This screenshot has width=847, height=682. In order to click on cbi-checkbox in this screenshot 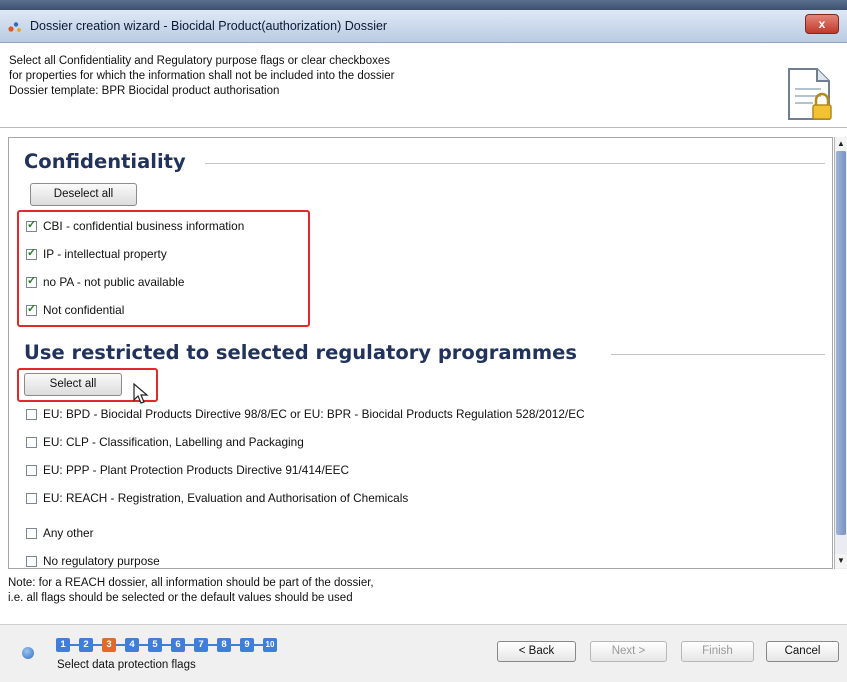, I will do `click(31, 225)`.